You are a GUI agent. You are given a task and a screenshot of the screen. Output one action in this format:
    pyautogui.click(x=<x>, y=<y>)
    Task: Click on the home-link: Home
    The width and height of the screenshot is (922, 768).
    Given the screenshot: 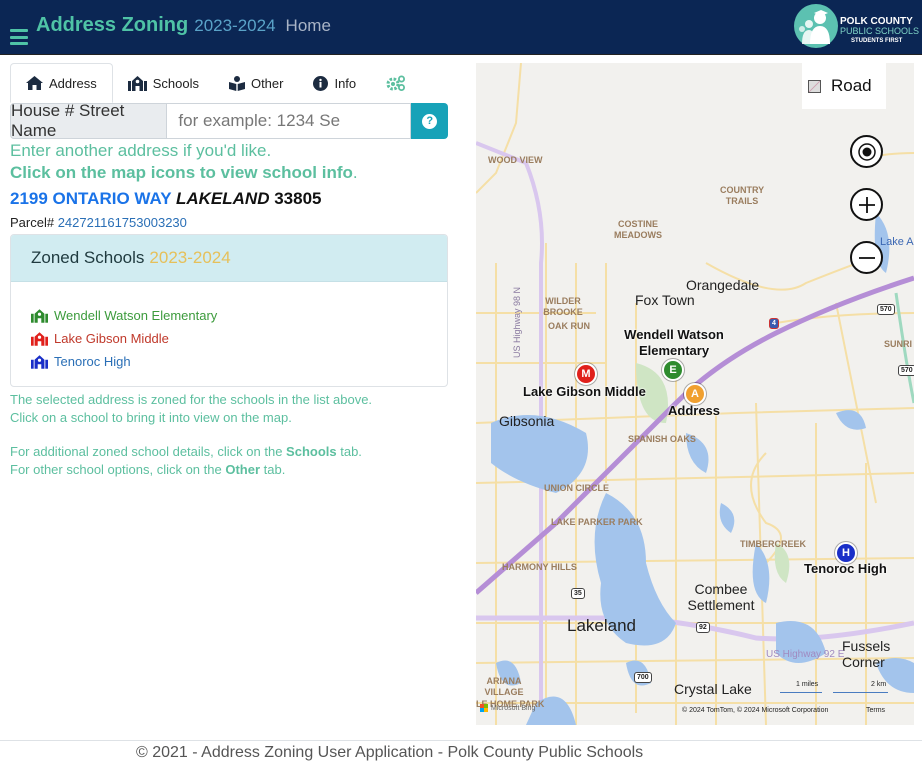 What is the action you would take?
    pyautogui.click(x=308, y=26)
    